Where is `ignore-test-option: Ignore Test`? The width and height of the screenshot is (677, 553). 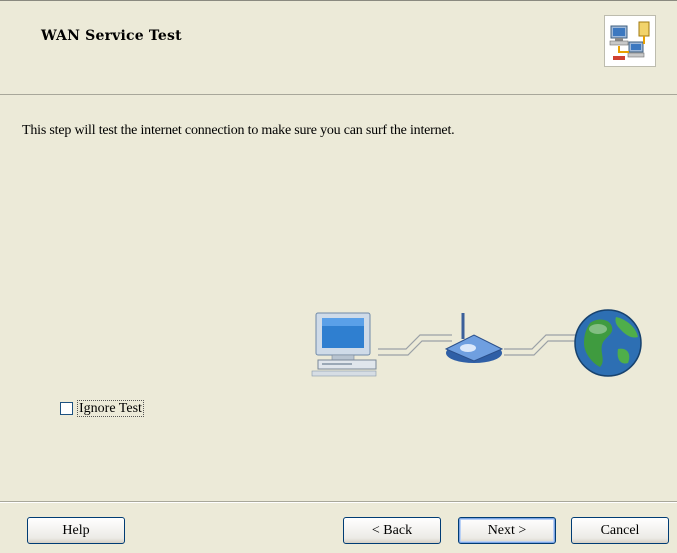 ignore-test-option: Ignore Test is located at coordinates (102, 408).